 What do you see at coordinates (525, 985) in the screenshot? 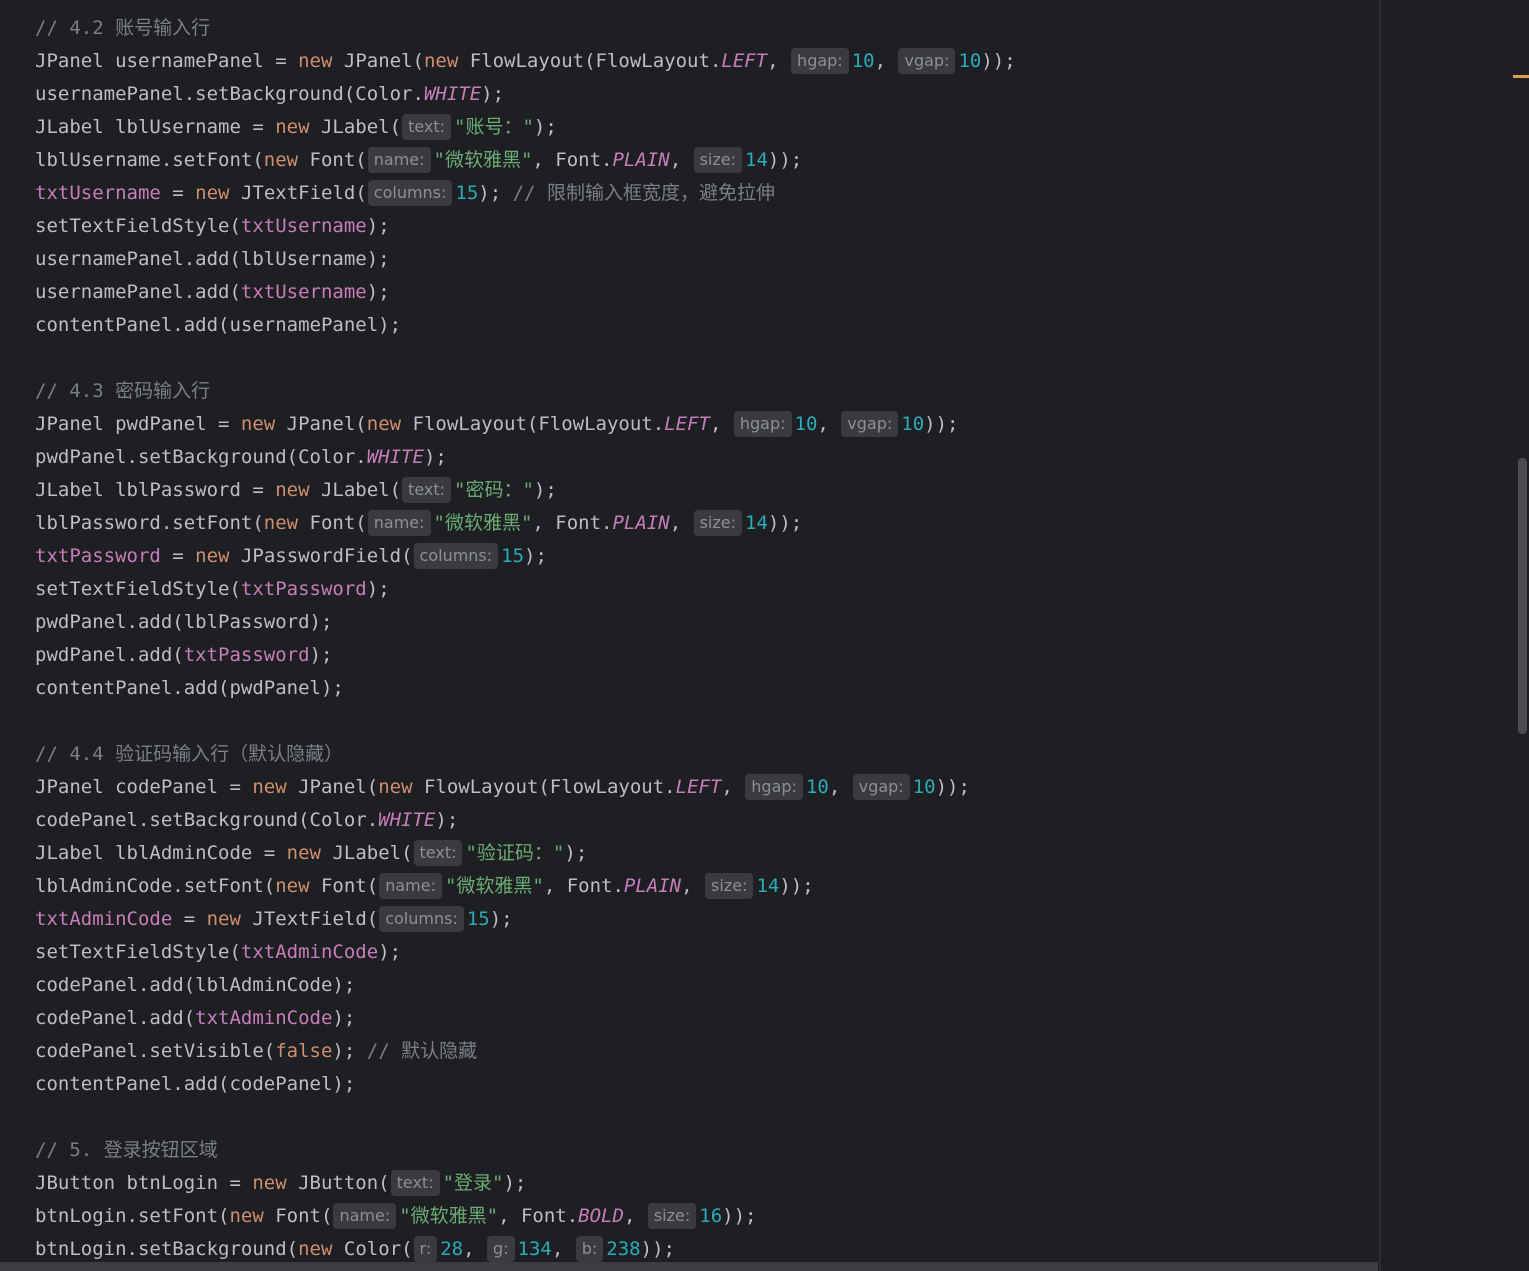
I see `code-line: codePanel.add(lblAdminCode);` at bounding box center [525, 985].